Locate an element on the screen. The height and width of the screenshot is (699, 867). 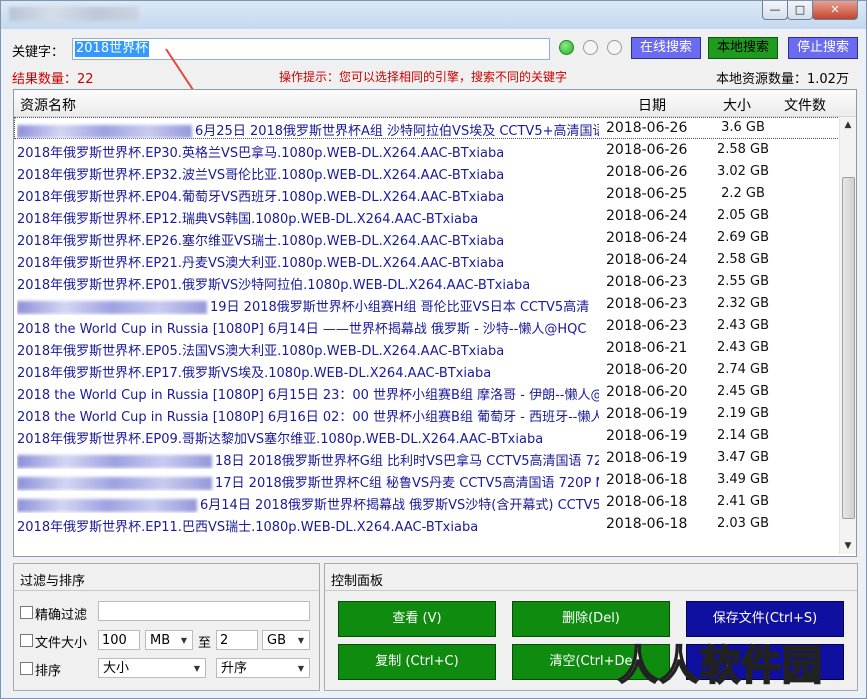
row-size: 2.74 GB is located at coordinates (743, 369).